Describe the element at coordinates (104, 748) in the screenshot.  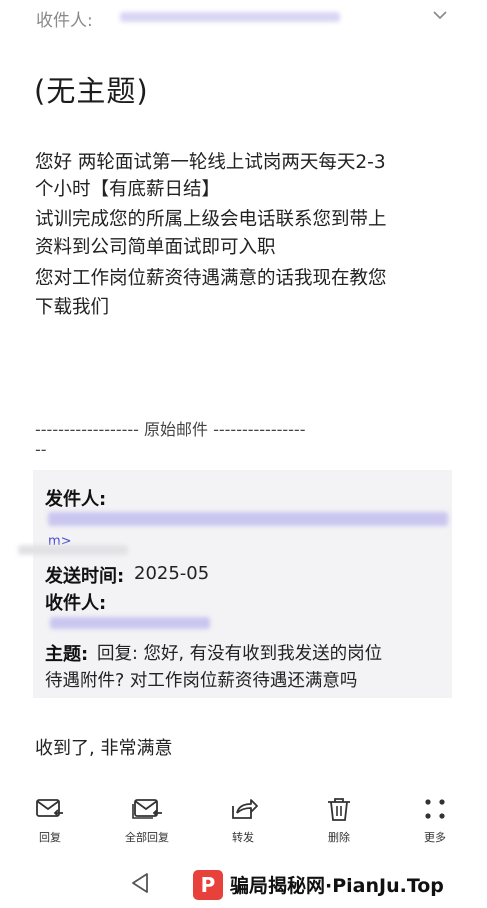
I see `reply-message: 收到了, 非常满意` at that location.